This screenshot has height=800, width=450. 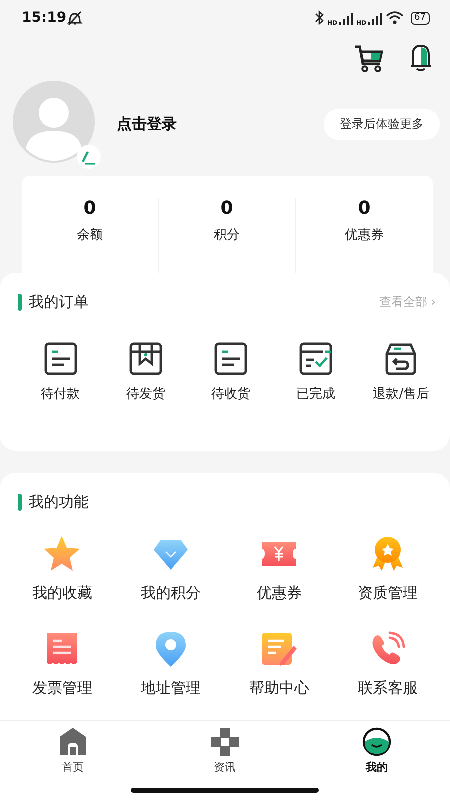 I want to click on feature-link: 地址管理, so click(x=170, y=688).